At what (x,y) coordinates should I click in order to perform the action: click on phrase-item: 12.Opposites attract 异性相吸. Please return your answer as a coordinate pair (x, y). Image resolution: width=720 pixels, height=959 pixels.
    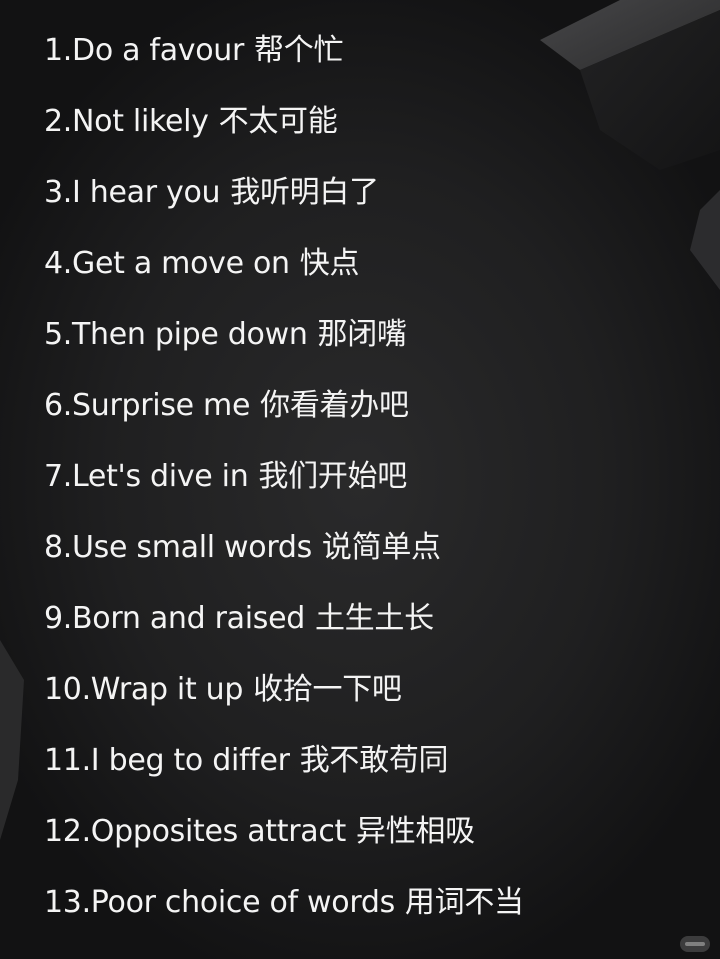
    Looking at the image, I should click on (284, 844).